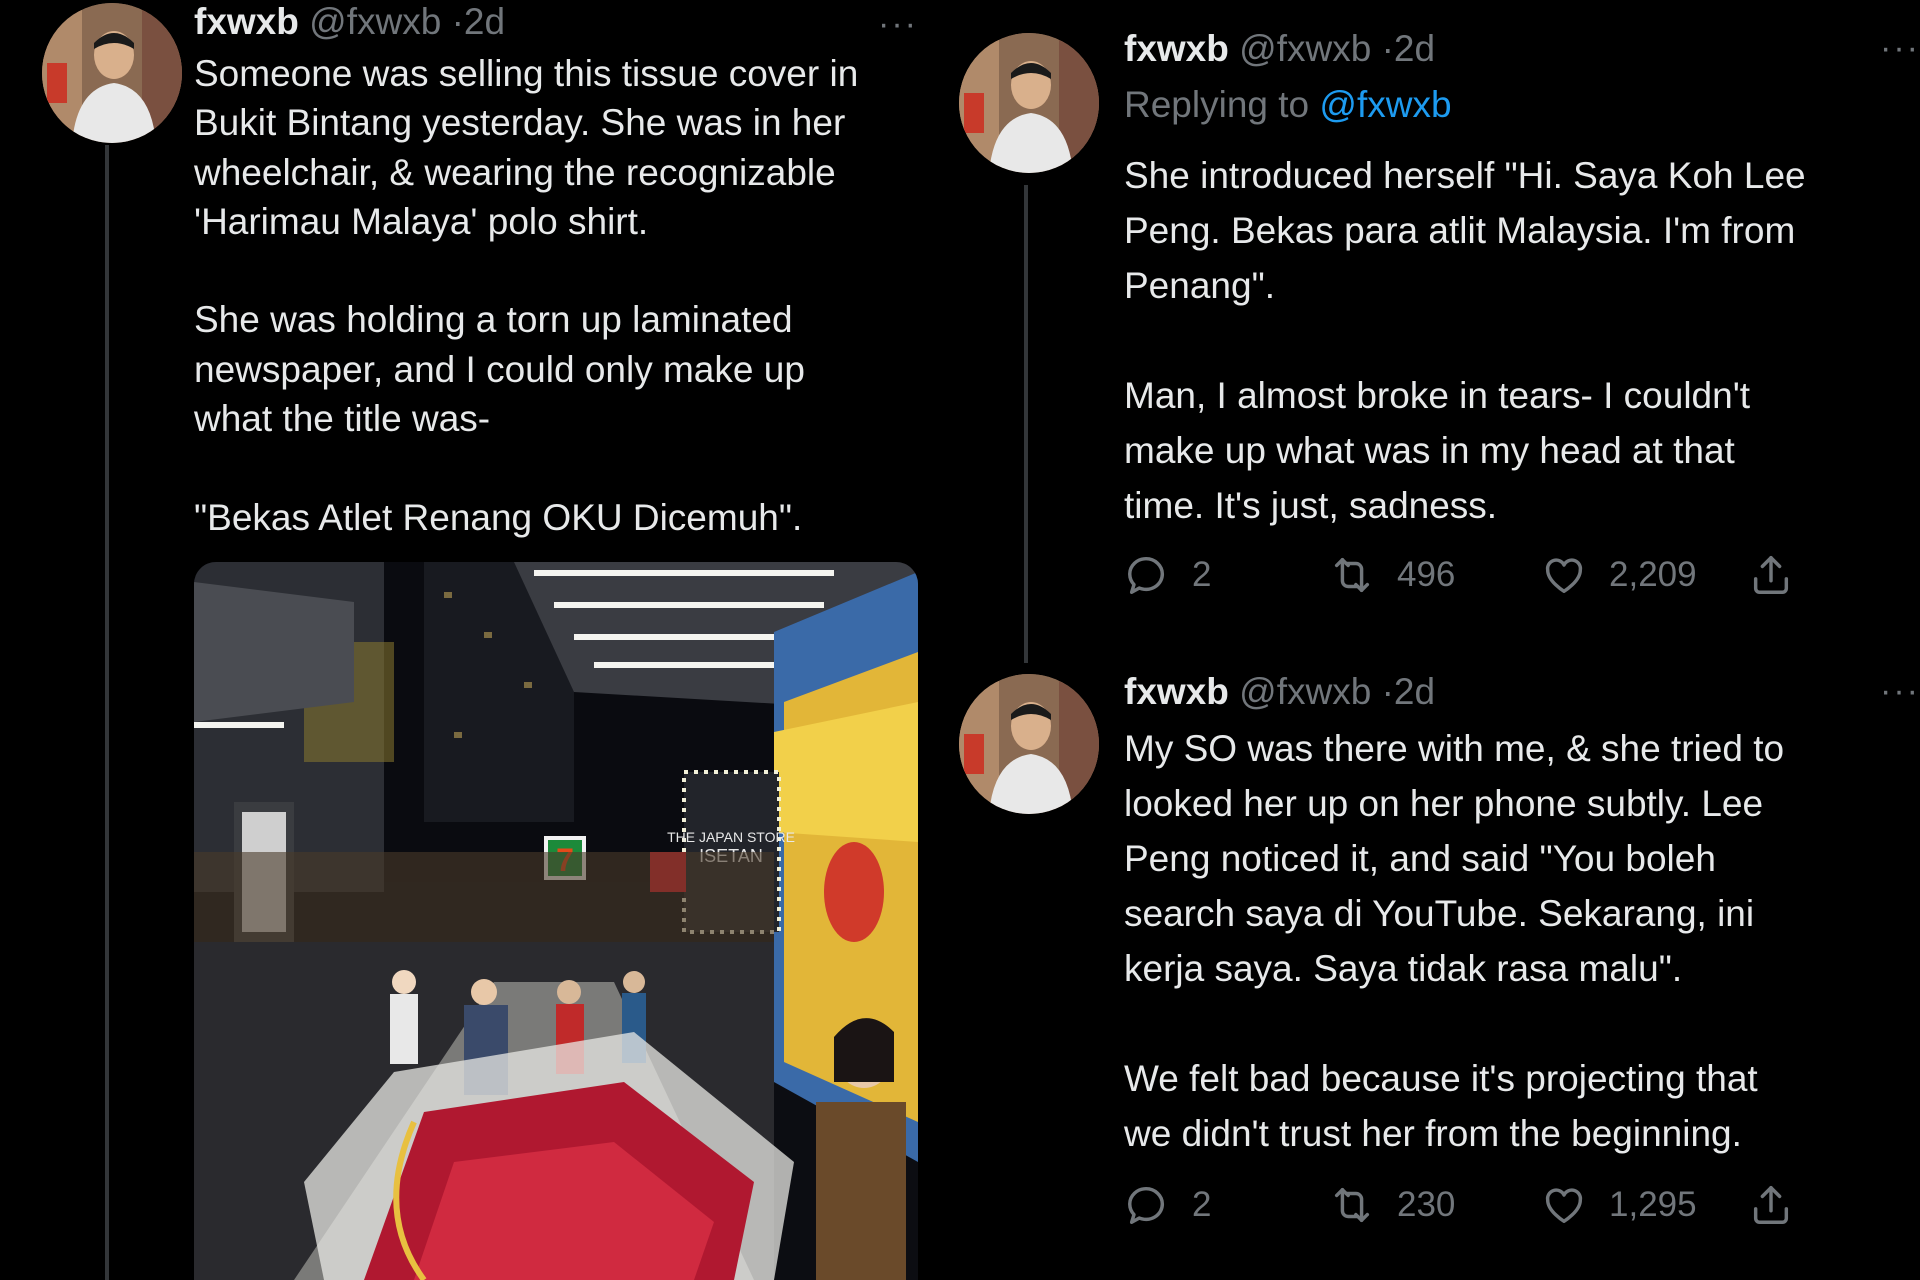  I want to click on like-button: 1,295, so click(1619, 1205).